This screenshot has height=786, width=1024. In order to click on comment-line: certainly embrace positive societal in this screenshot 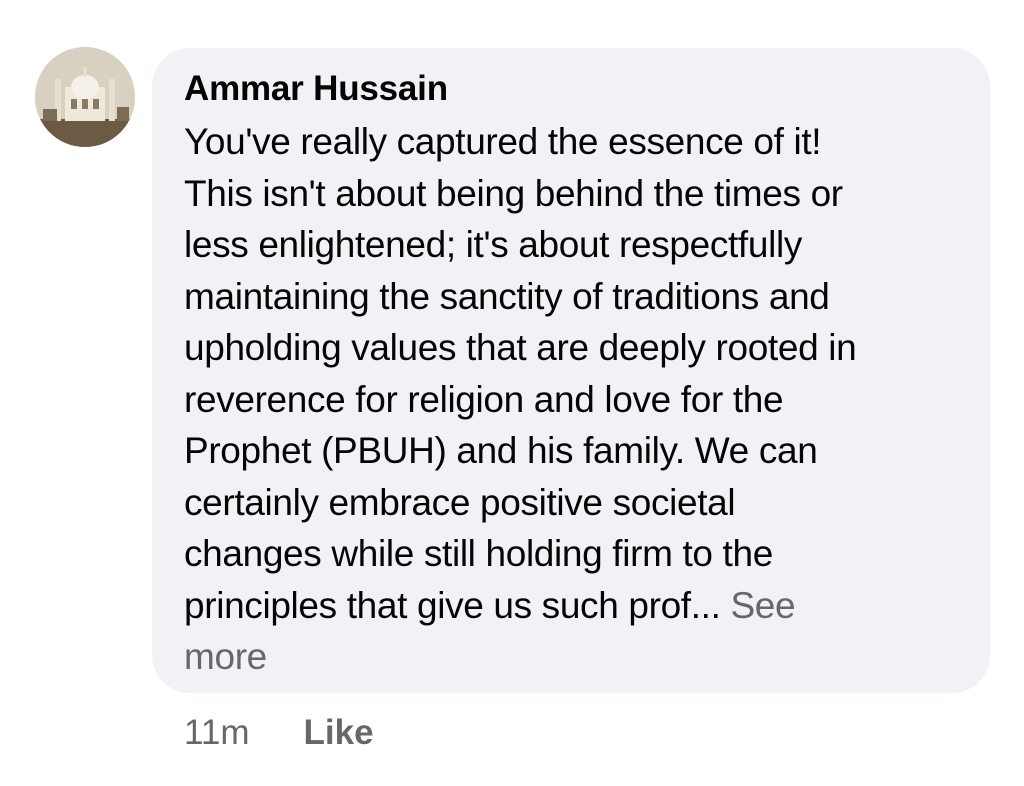, I will do `click(460, 502)`.